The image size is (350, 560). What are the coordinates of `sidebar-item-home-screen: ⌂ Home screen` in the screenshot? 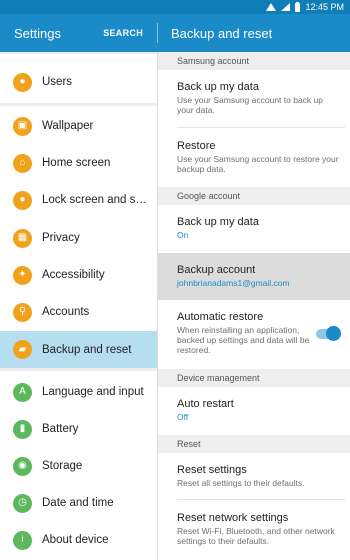 It's located at (78, 163).